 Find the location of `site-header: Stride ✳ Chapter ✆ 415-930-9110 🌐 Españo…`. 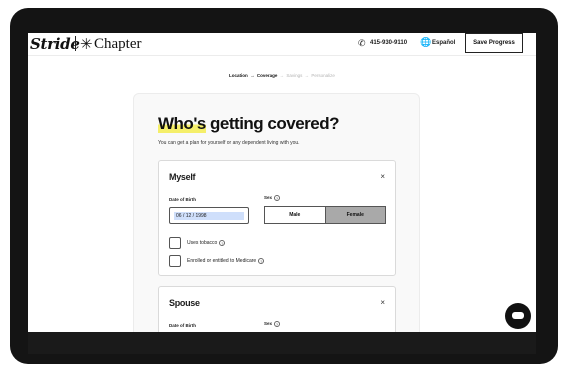

site-header: Stride ✳ Chapter ✆ 415-930-9110 🌐 Españo… is located at coordinates (282, 44).